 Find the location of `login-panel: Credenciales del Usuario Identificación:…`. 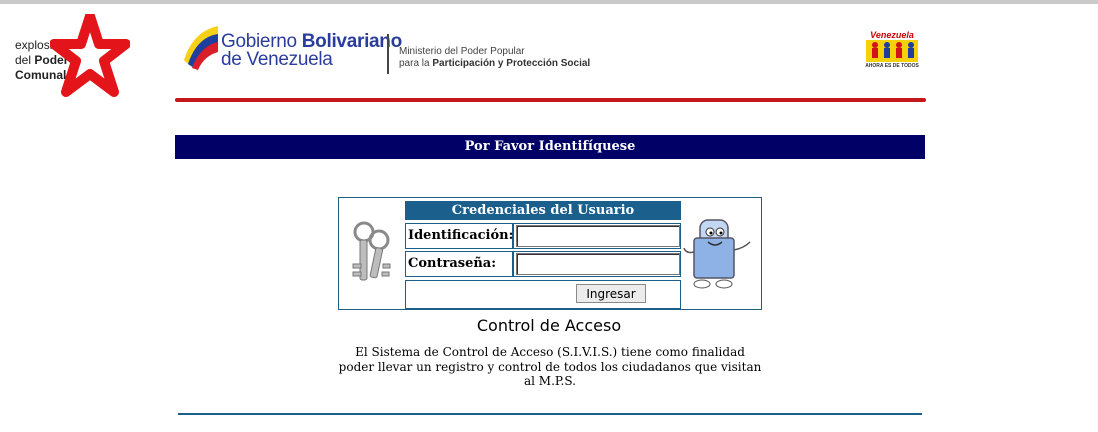

login-panel: Credenciales del Usuario Identificación:… is located at coordinates (550, 253).